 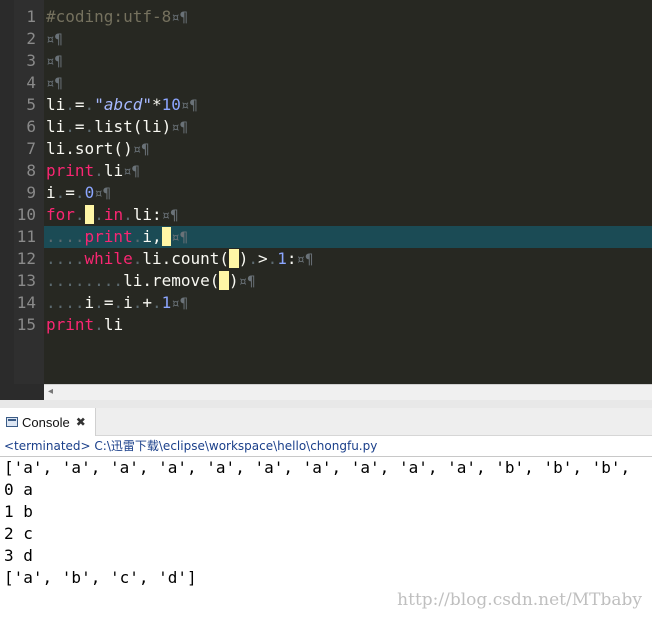 I want to click on line-number: 6, so click(x=31, y=126).